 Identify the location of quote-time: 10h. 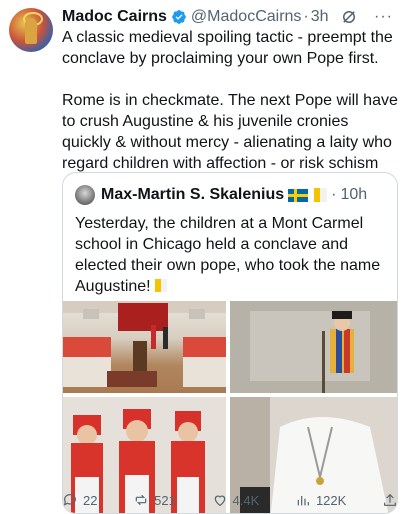
(354, 194).